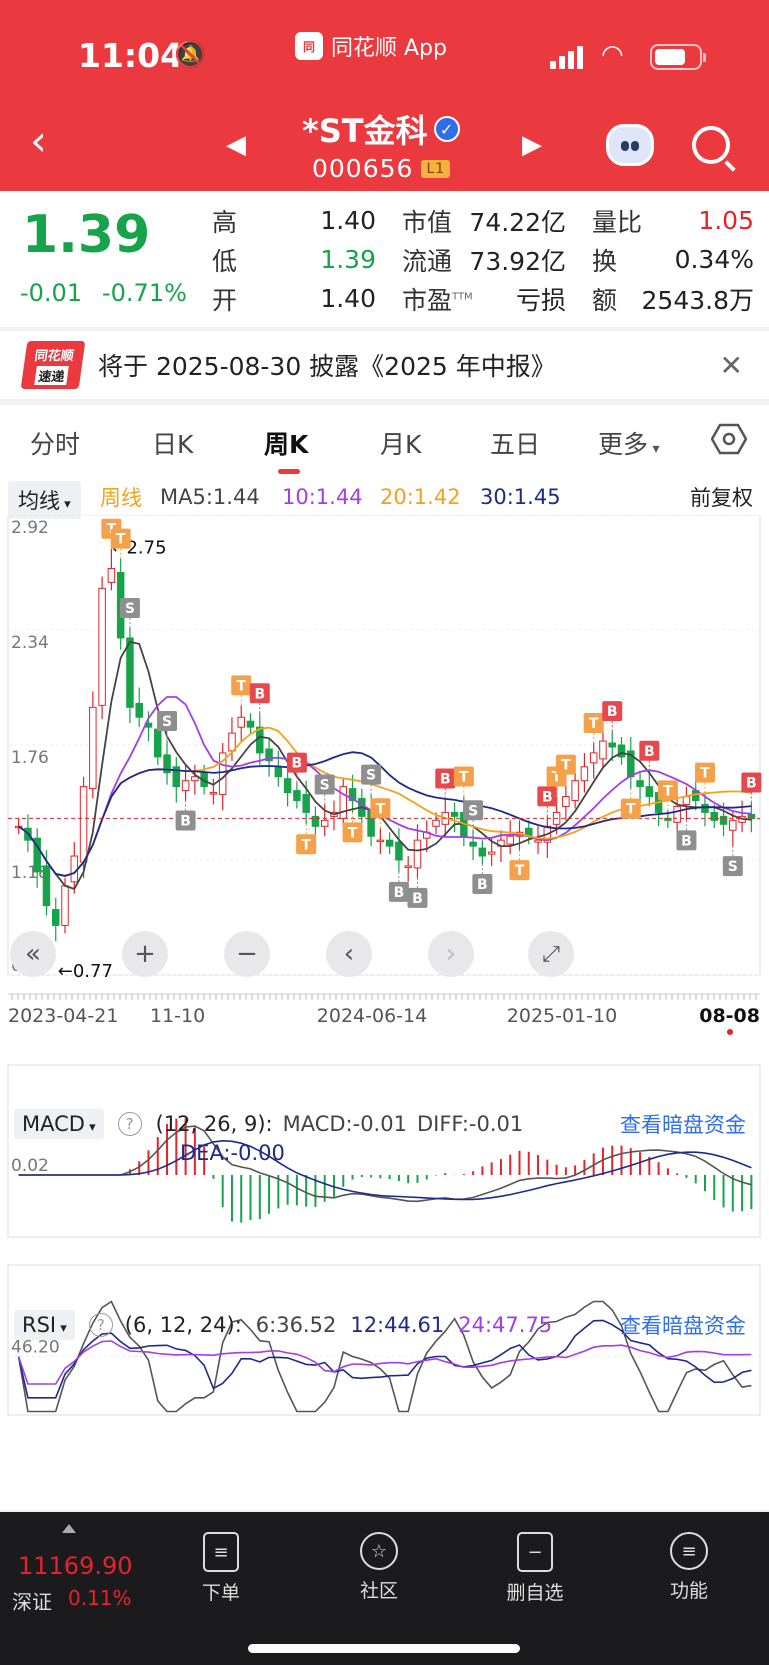 The width and height of the screenshot is (769, 1665). Describe the element at coordinates (85, 971) in the screenshot. I see `low-annotation: ←0.77` at that location.